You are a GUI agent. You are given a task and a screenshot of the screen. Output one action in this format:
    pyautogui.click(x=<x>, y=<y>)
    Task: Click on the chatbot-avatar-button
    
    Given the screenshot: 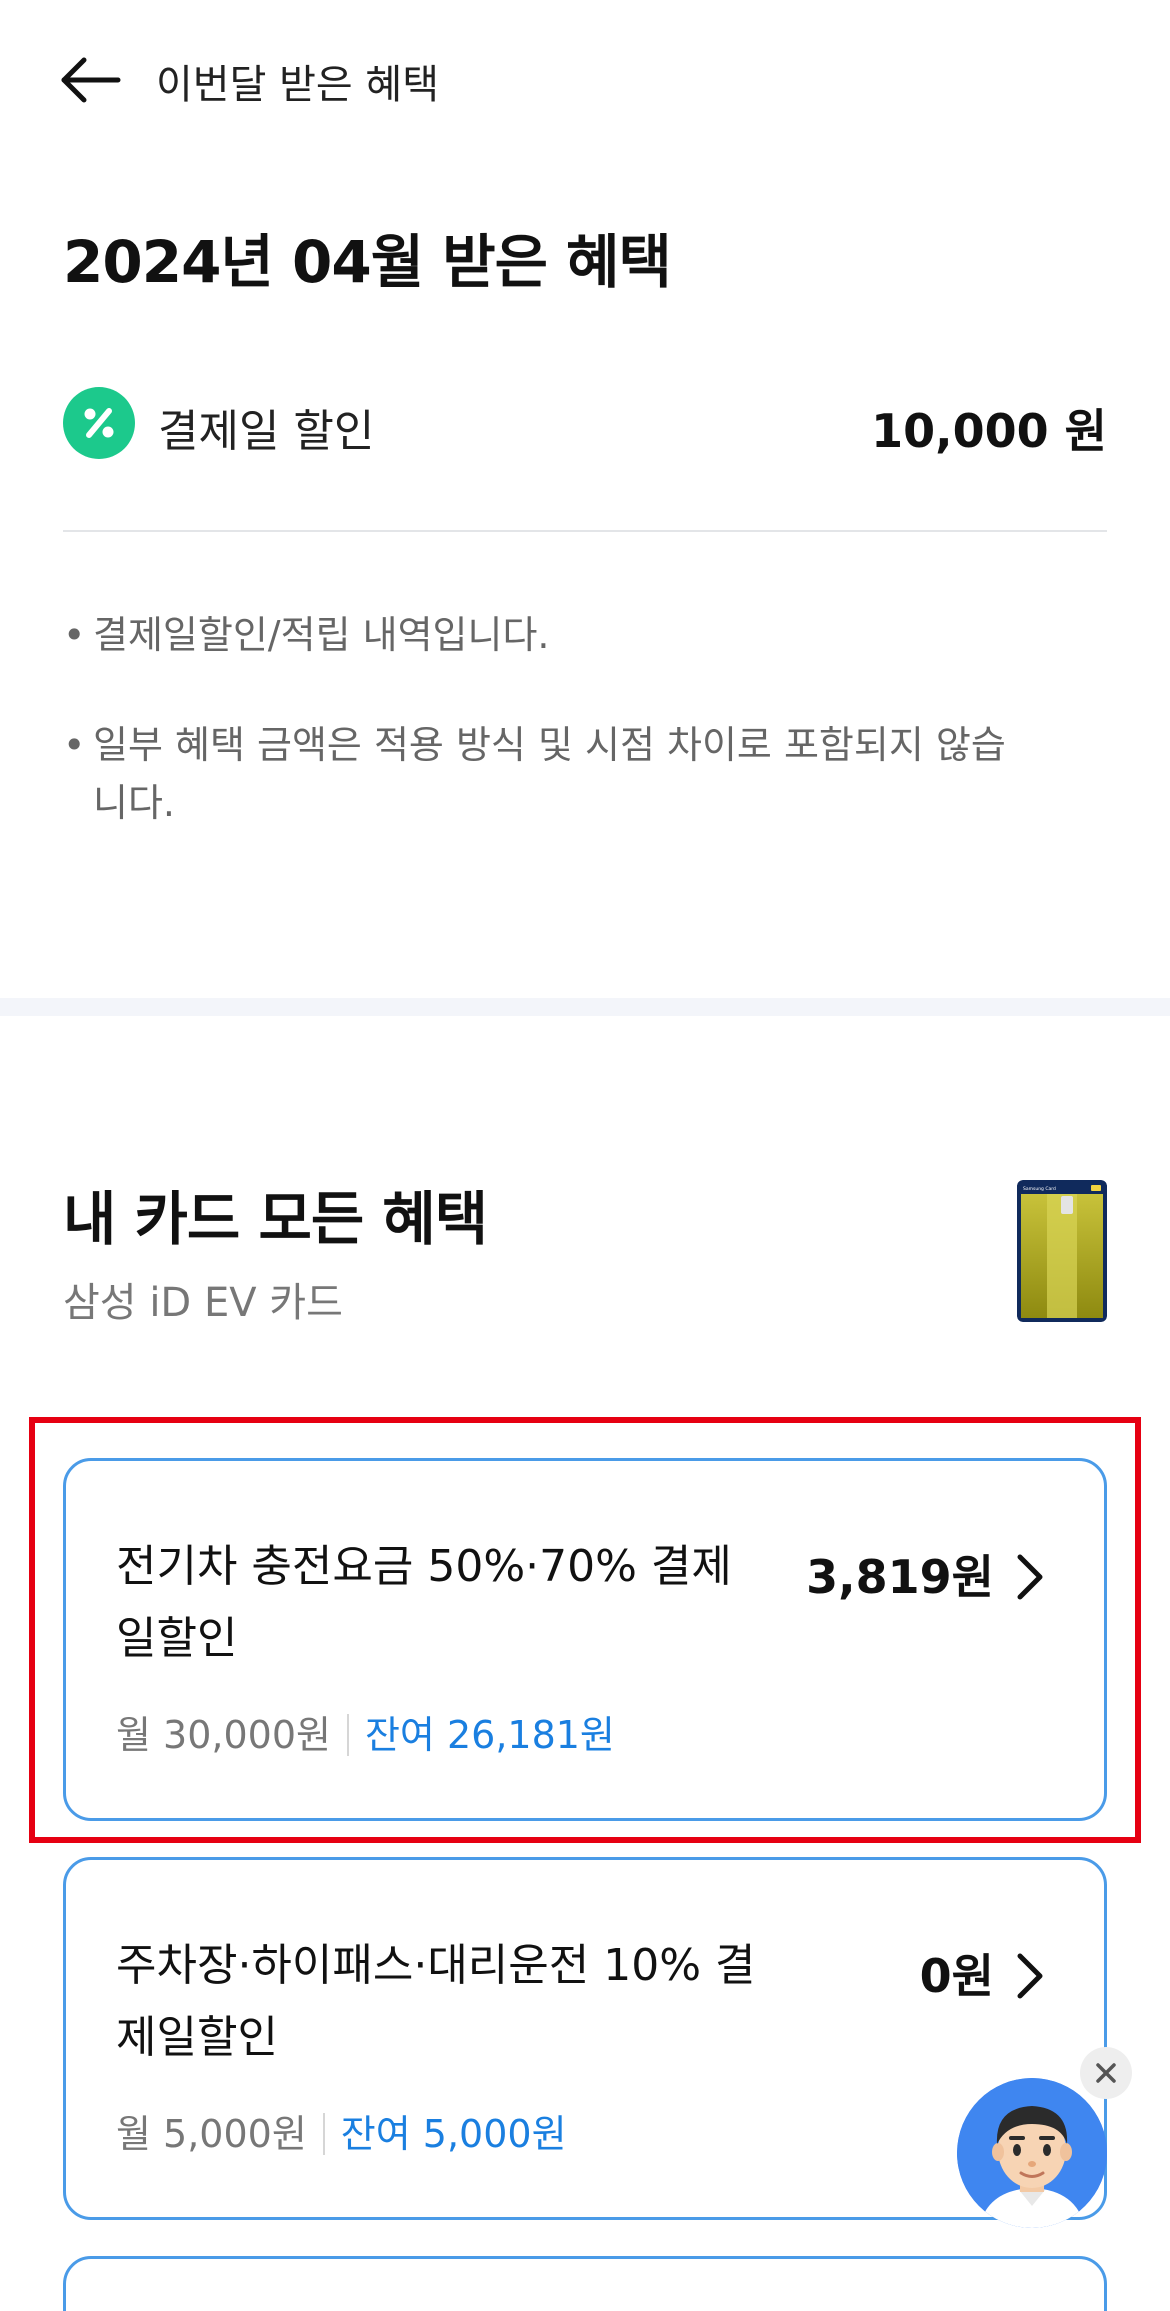 What is the action you would take?
    pyautogui.click(x=1032, y=2153)
    